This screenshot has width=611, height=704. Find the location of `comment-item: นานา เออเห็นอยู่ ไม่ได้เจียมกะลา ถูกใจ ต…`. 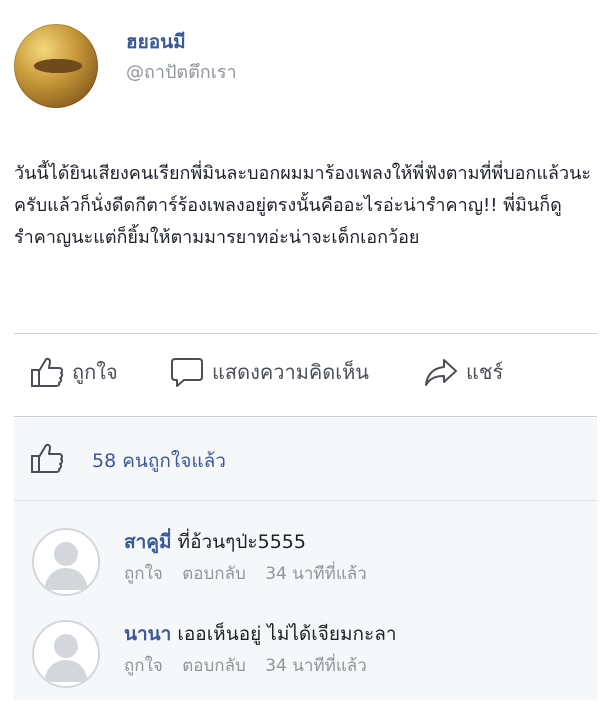

comment-item: นานา เออเห็นอยู่ ไม่ได้เจียมกะลา ถูกใจ ต… is located at coordinates (305, 662).